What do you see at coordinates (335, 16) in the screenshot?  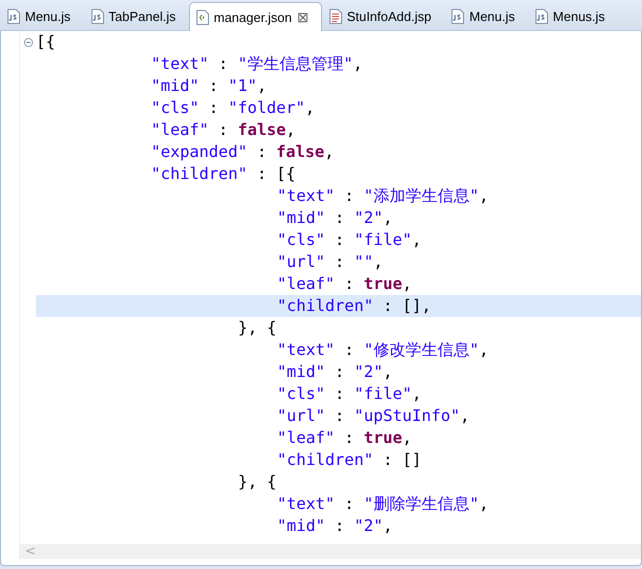 I see `web-page-file-icon` at bounding box center [335, 16].